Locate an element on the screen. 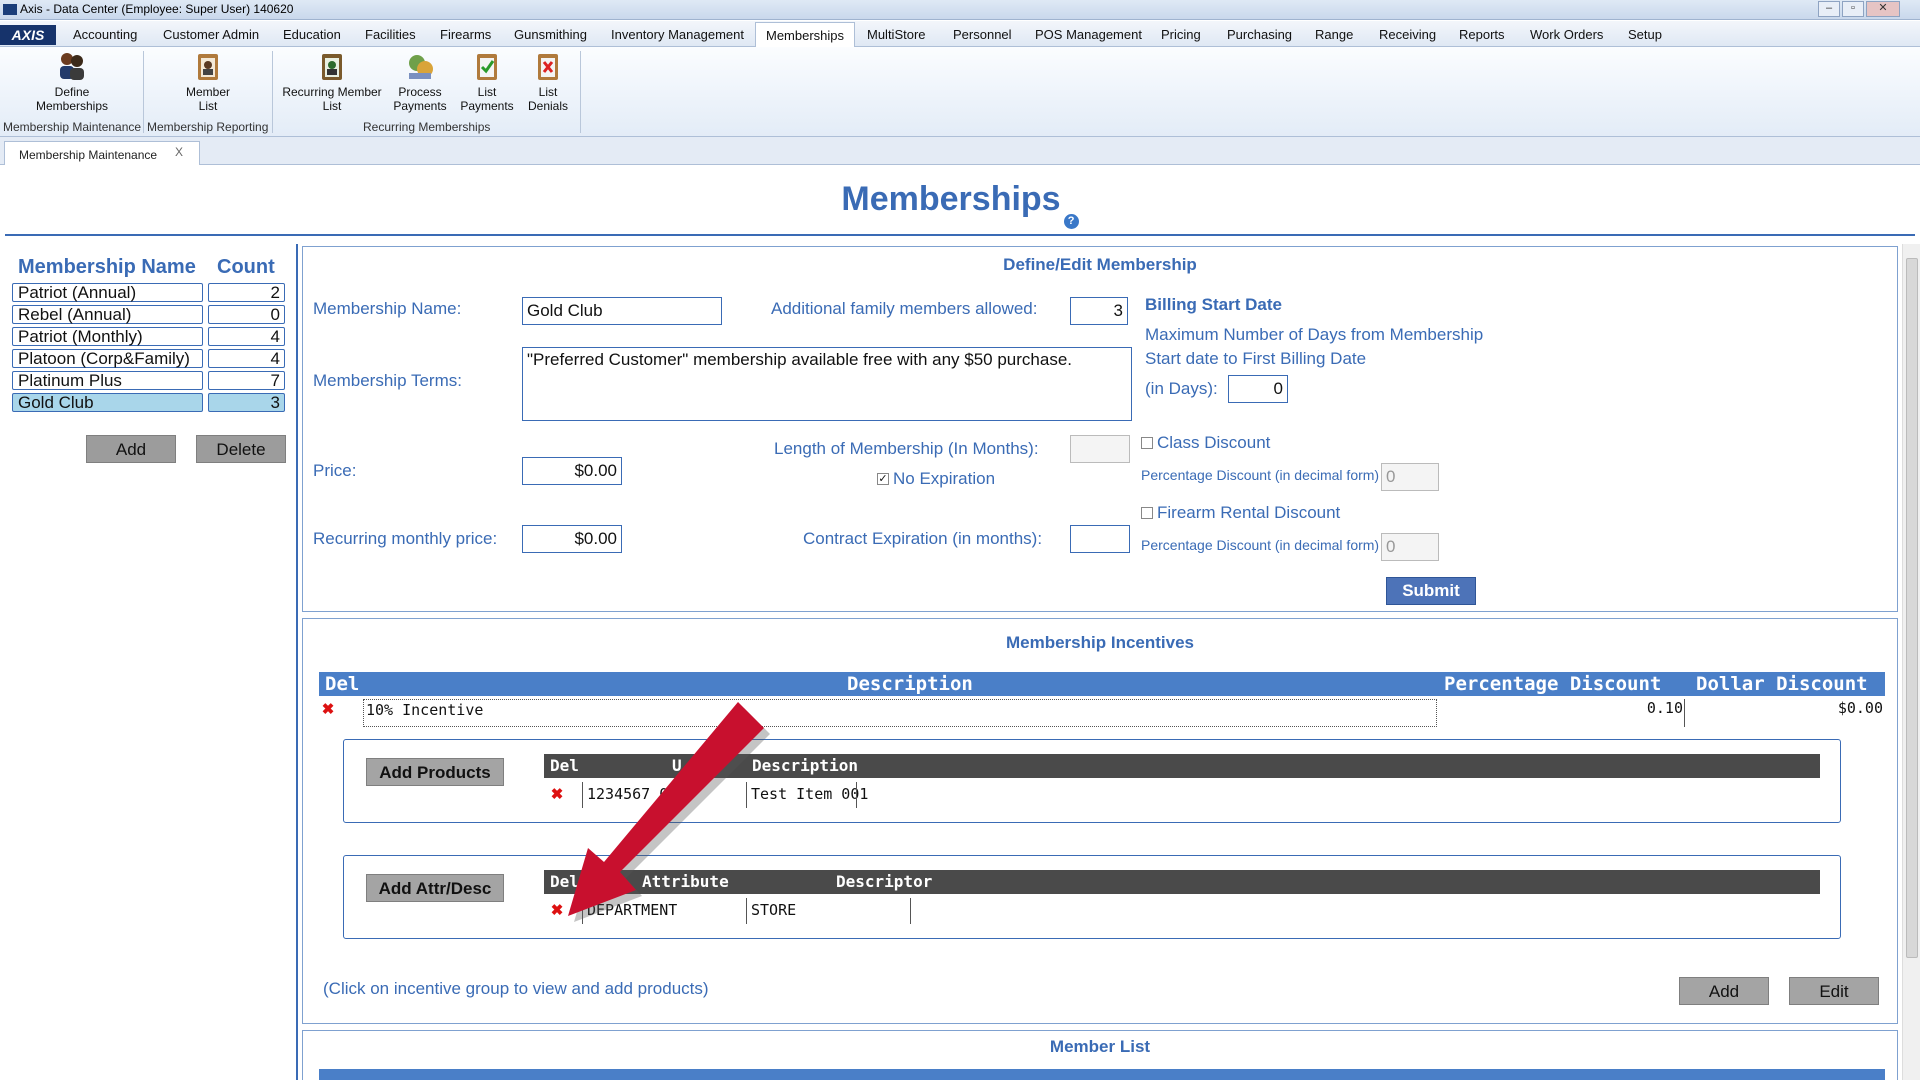 The height and width of the screenshot is (1080, 1920). membership-count-cell: 0 is located at coordinates (246, 314).